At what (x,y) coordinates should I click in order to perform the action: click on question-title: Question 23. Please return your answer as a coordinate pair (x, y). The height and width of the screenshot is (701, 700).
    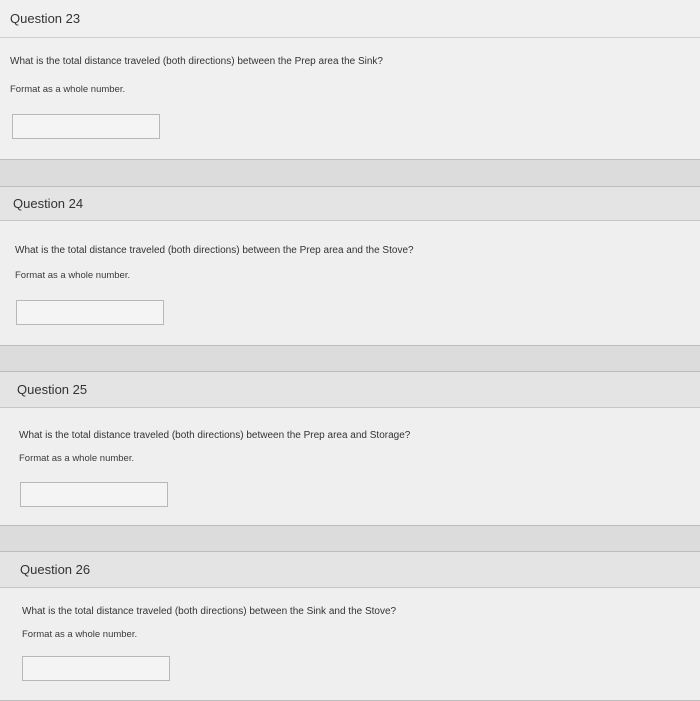
    Looking at the image, I should click on (45, 18).